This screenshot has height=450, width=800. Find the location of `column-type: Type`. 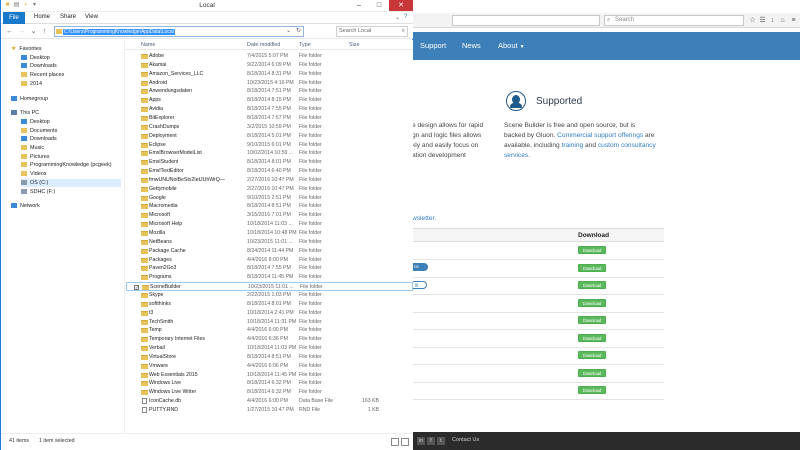

column-type: Type is located at coordinates (305, 45).